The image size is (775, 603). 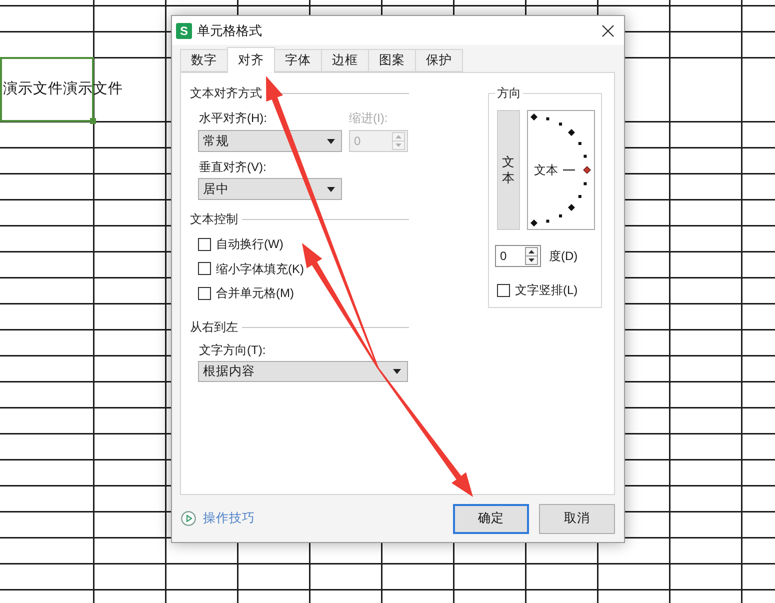 What do you see at coordinates (188, 518) in the screenshot?
I see `play-circle-icon` at bounding box center [188, 518].